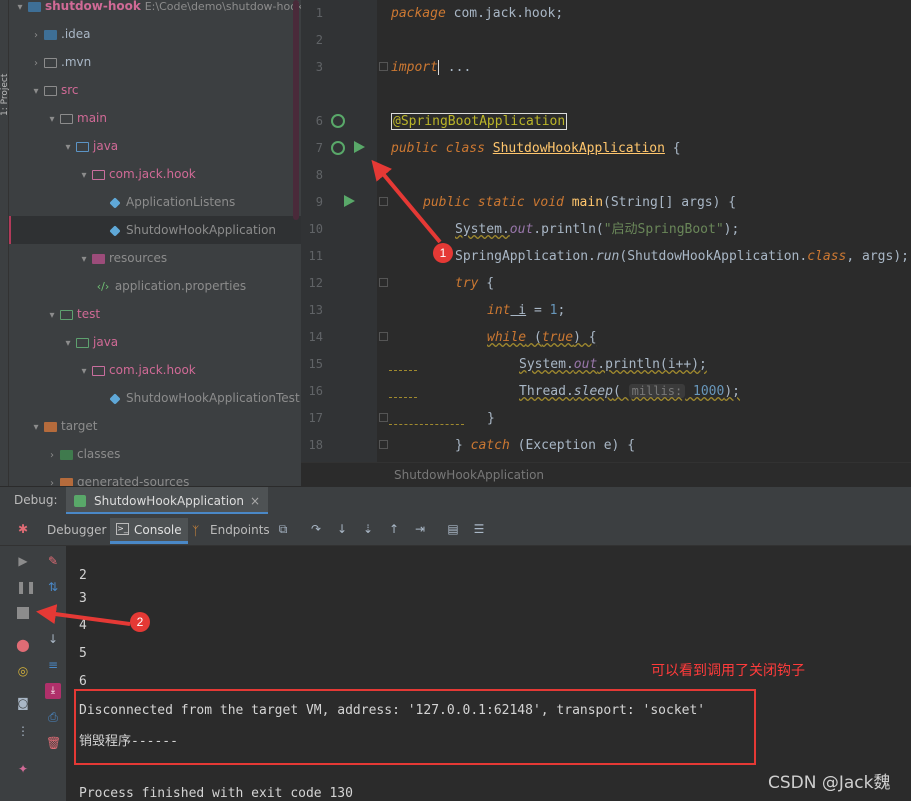 This screenshot has width=911, height=801. Describe the element at coordinates (83, 615) in the screenshot. I see `arrow-to-stop-icon` at that location.